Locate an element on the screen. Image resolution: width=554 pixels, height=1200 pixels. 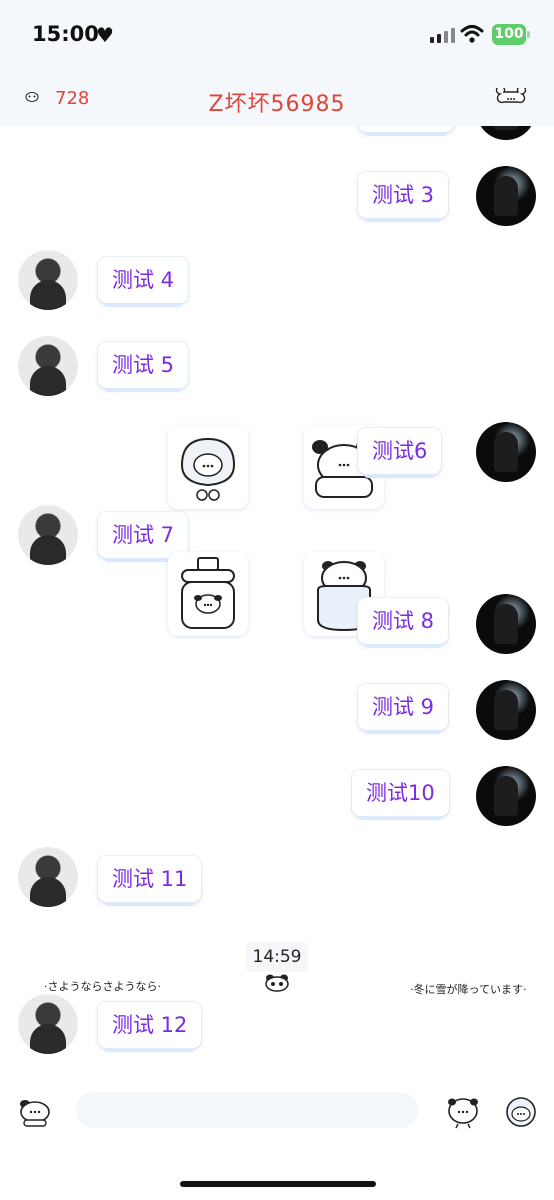
message-bubble: 测试 3 is located at coordinates (403, 197).